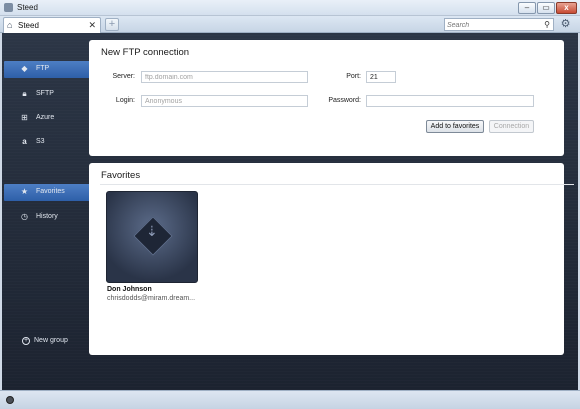 The height and width of the screenshot is (409, 580). What do you see at coordinates (10, 25) in the screenshot?
I see `home-icon: ⌂` at bounding box center [10, 25].